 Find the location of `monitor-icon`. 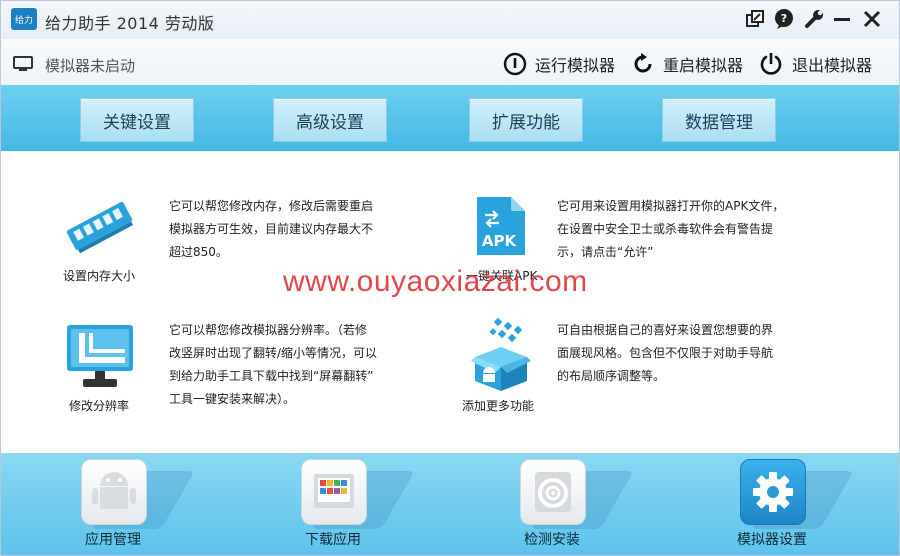

monitor-icon is located at coordinates (23, 63).